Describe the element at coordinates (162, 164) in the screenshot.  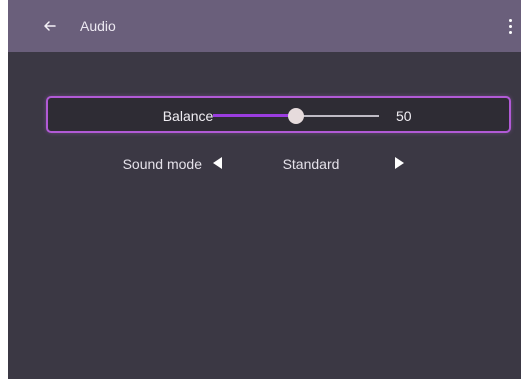
I see `sound-mode-label: Sound mode` at that location.